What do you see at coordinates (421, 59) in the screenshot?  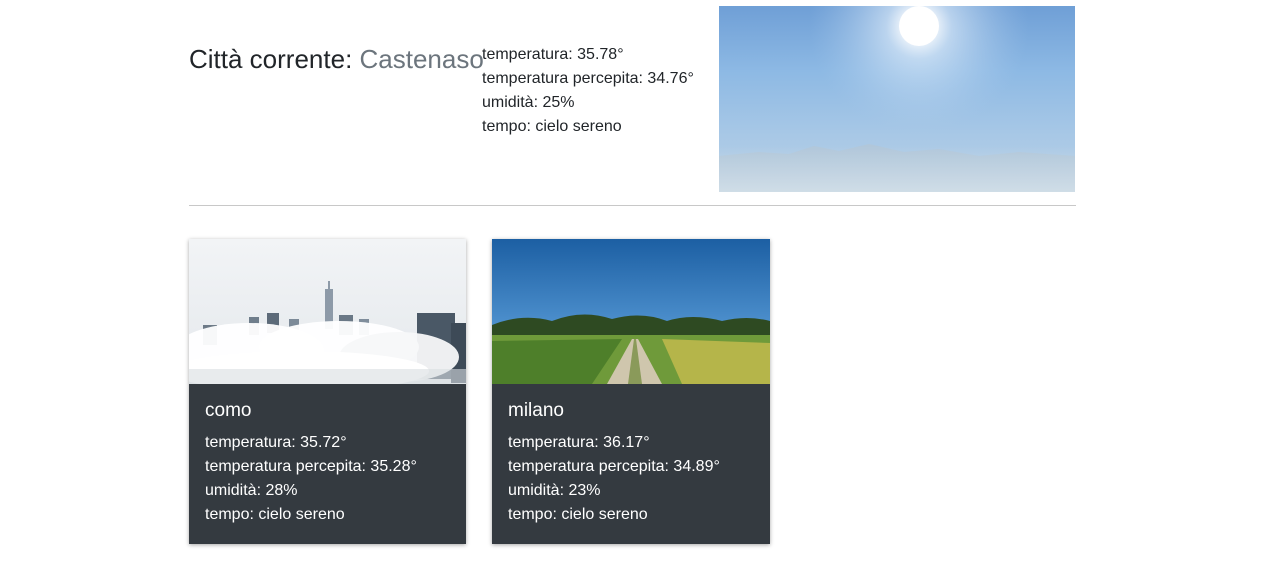 I see `current-city-name: Castenaso` at bounding box center [421, 59].